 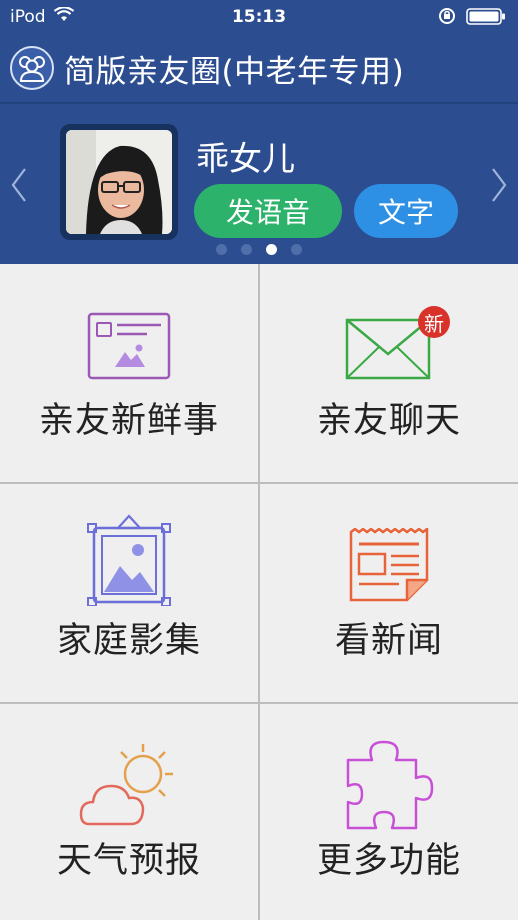 I want to click on send-text-button: 文字, so click(x=406, y=211).